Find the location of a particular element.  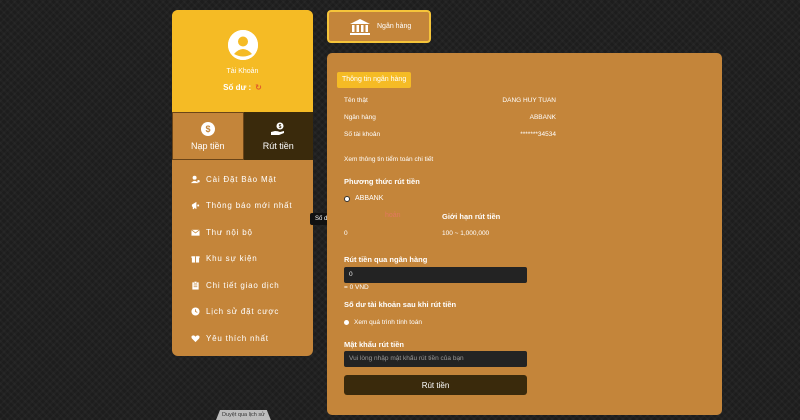

bank-info-title: Thông tin ngân hàng is located at coordinates (374, 80).